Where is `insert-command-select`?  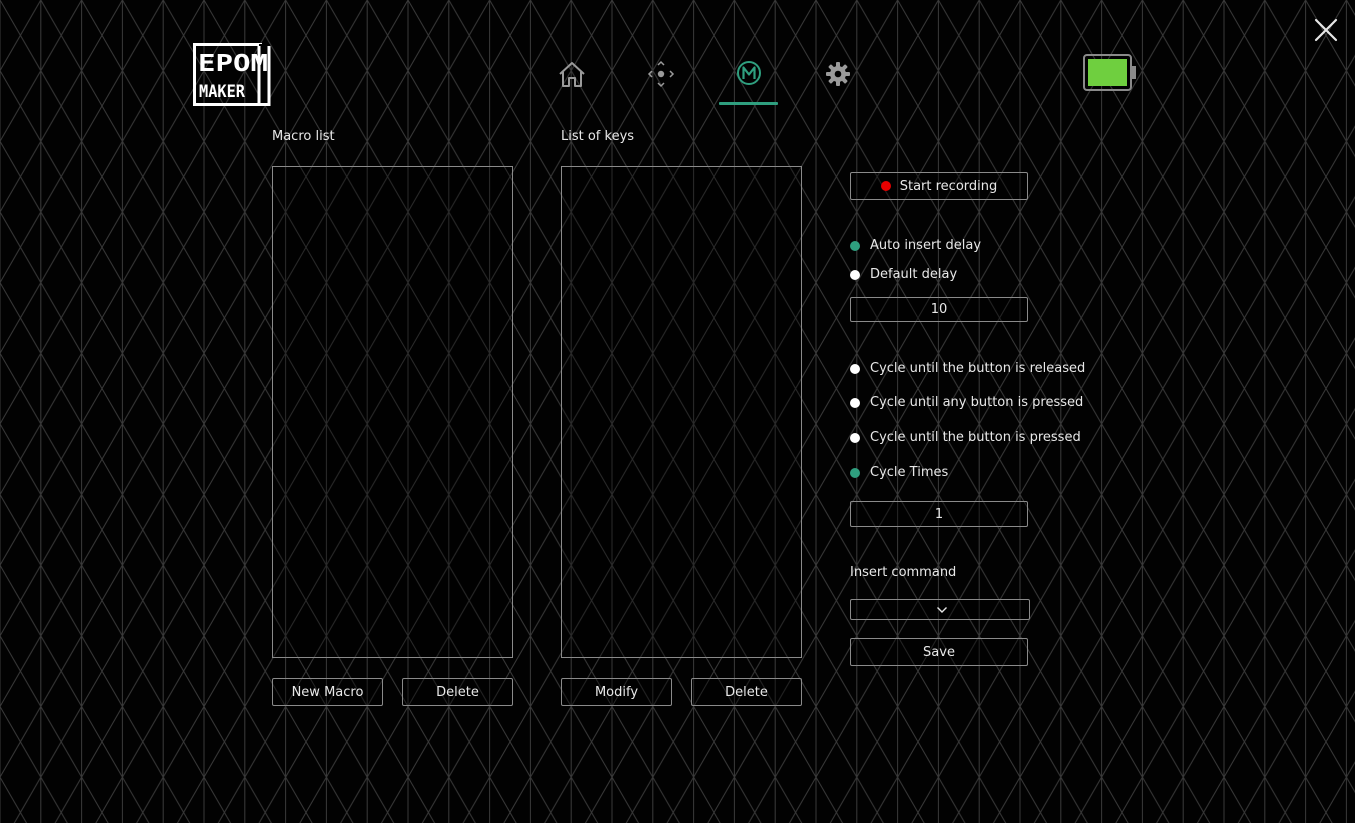
insert-command-select is located at coordinates (940, 609).